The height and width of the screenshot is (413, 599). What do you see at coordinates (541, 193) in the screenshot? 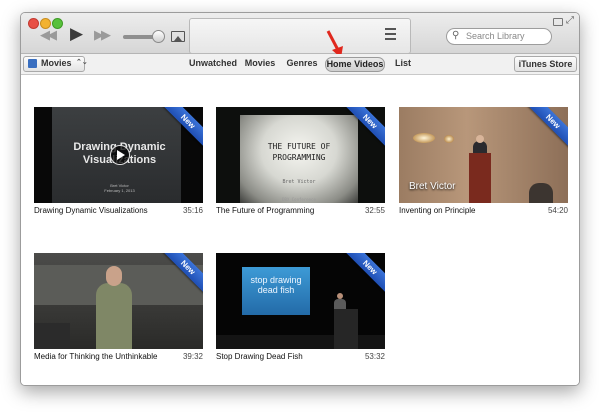
I see `audience-member` at bounding box center [541, 193].